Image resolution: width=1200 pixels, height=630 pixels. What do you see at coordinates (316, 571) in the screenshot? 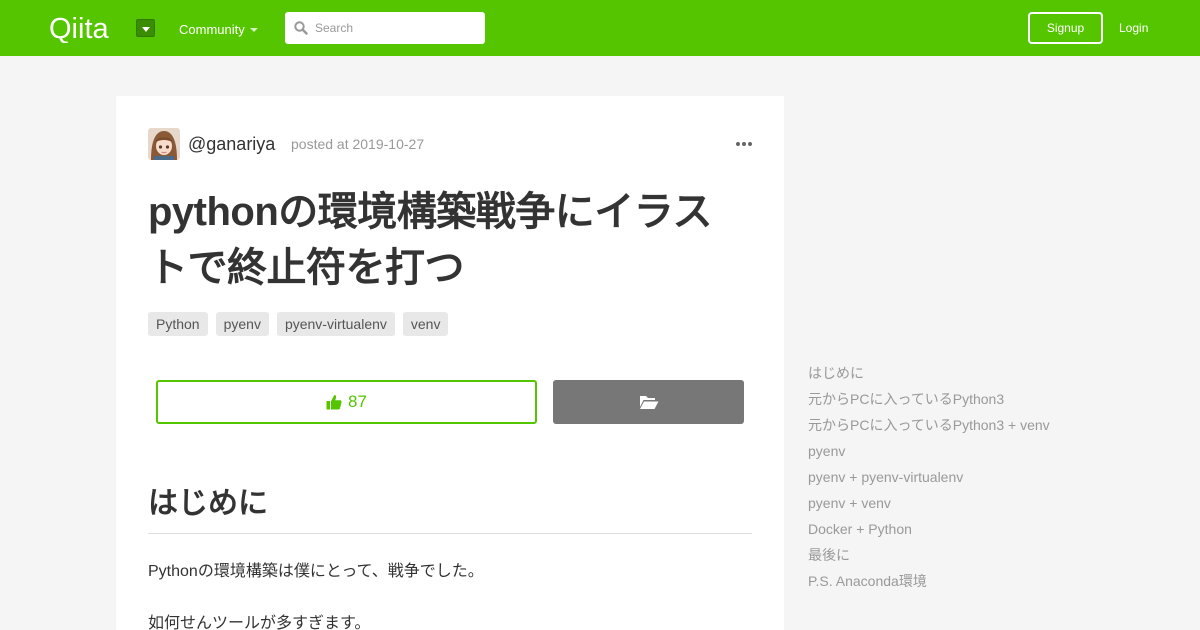
I see `paragraph: Pythonの環境構築は僕にとって、戦争でした。` at bounding box center [316, 571].